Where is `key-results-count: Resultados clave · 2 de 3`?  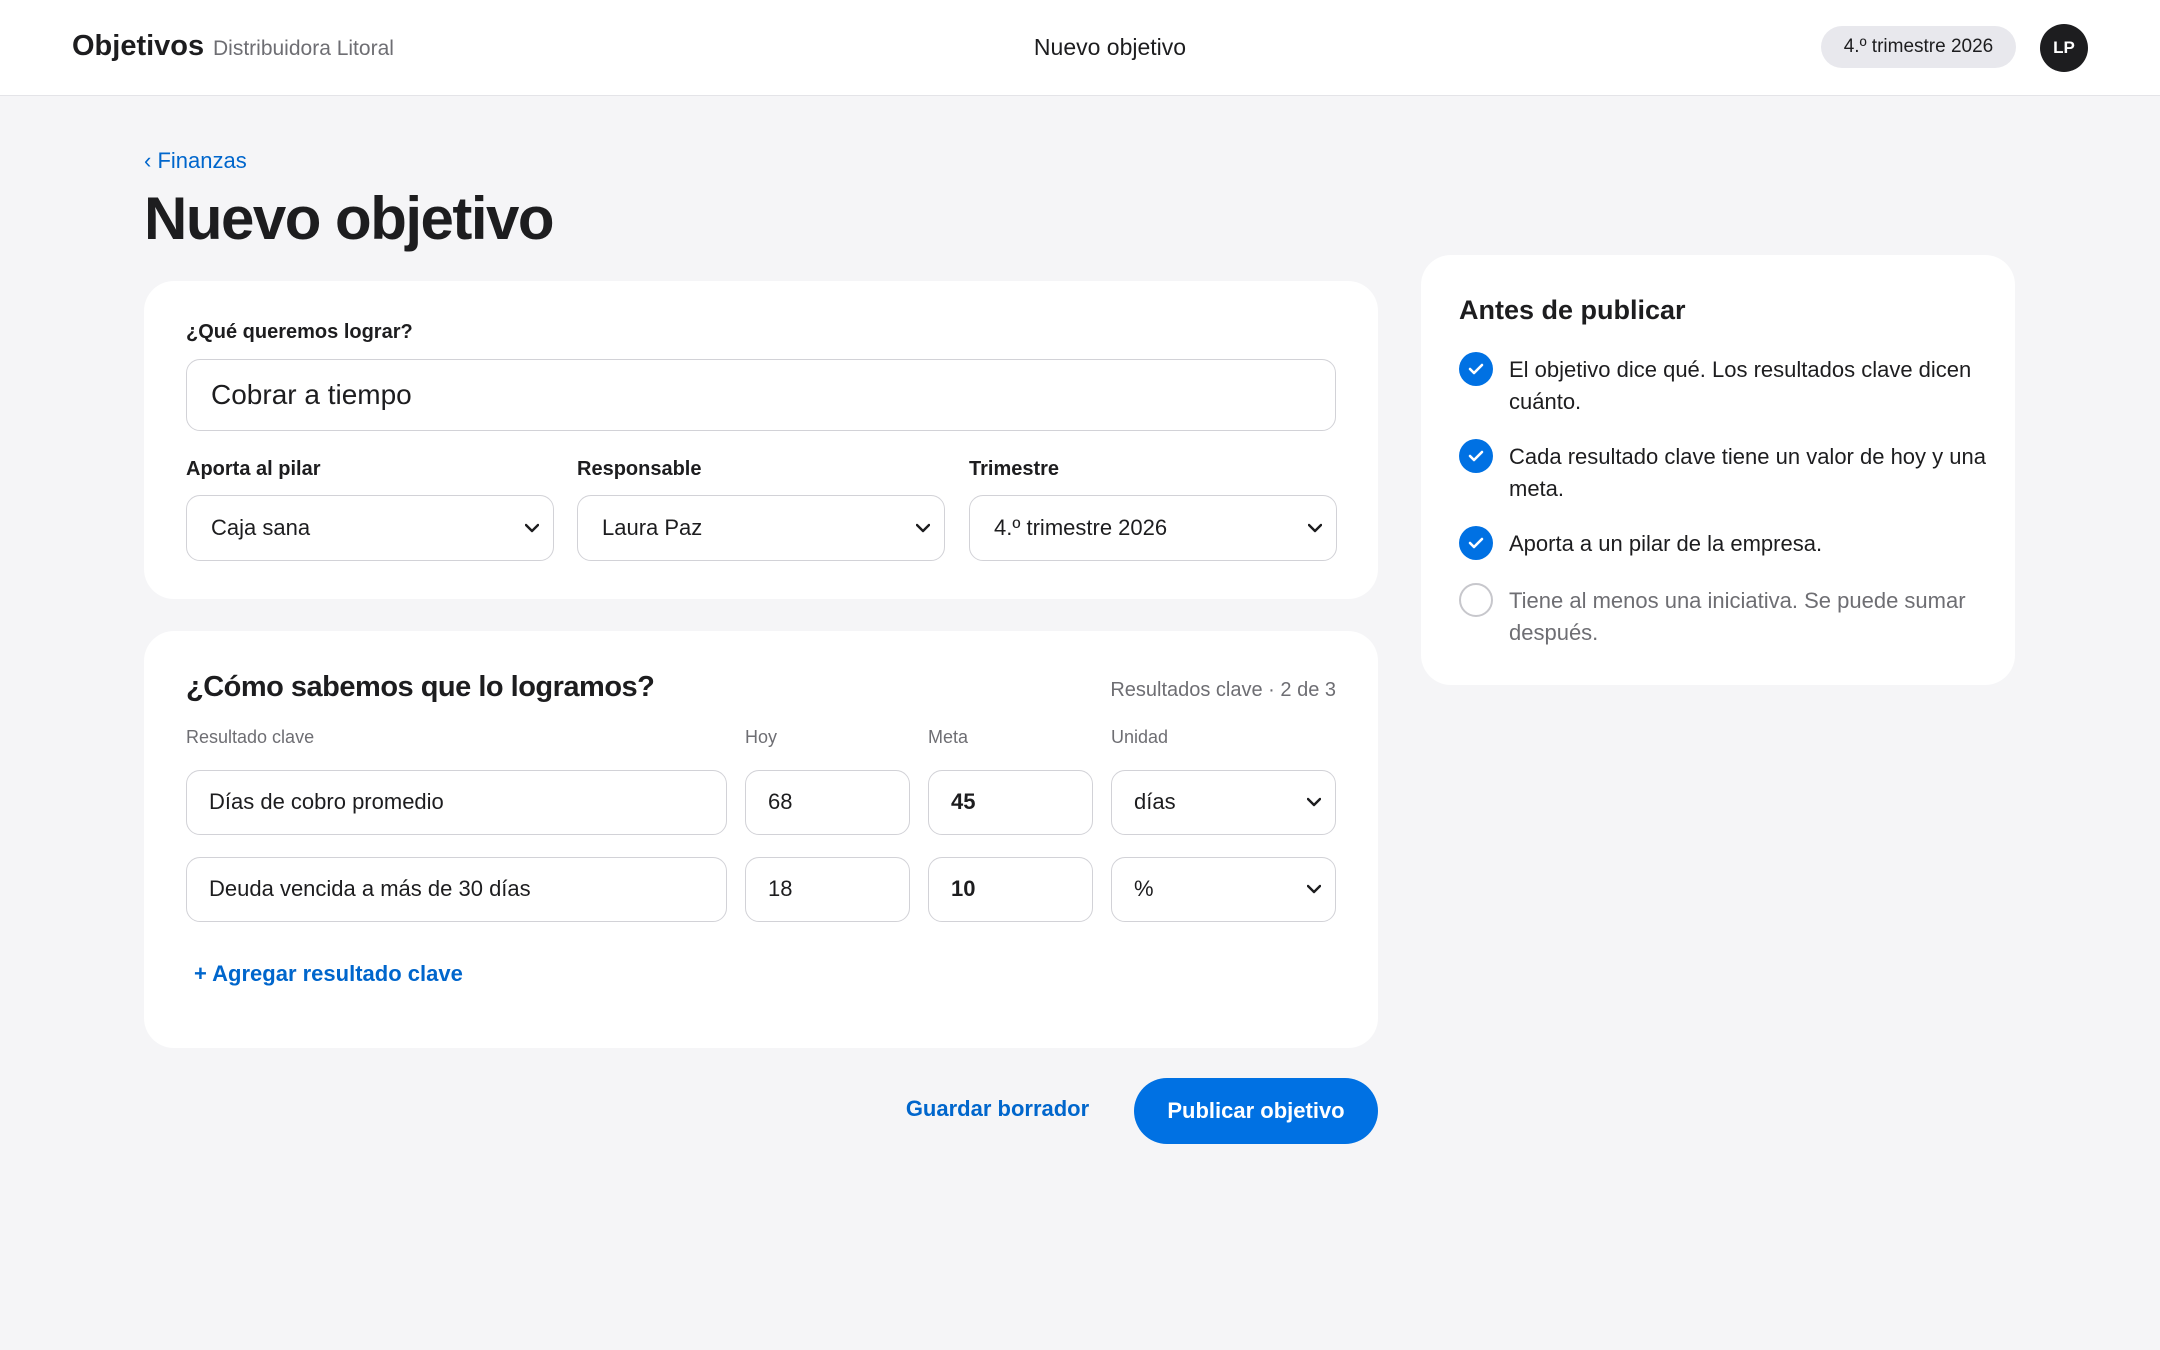
key-results-count: Resultados clave · 2 de 3 is located at coordinates (1223, 690).